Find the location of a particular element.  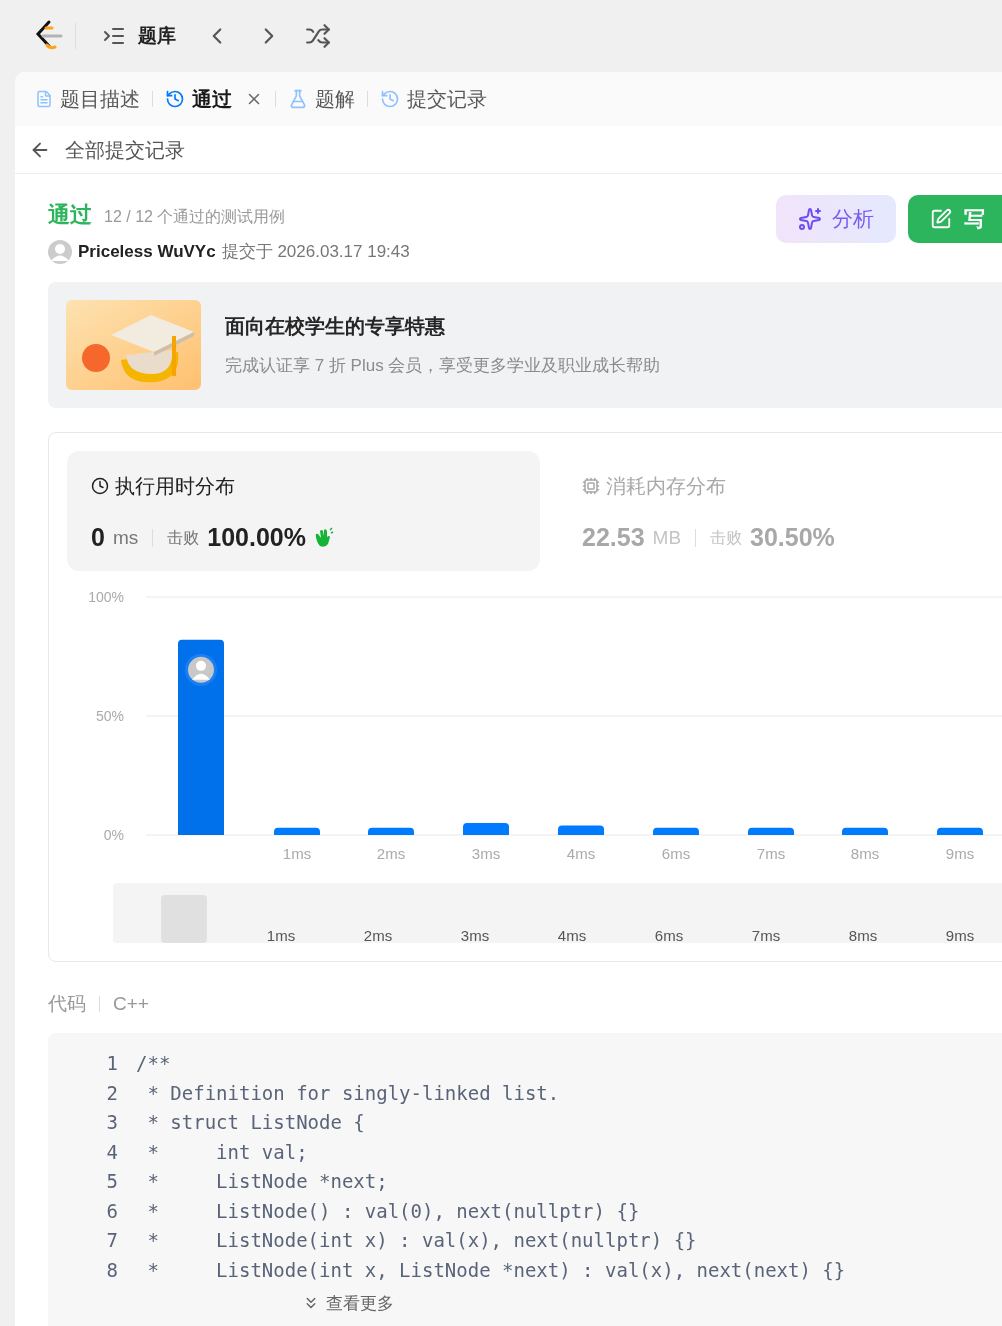

language-label: C++ is located at coordinates (131, 1004).